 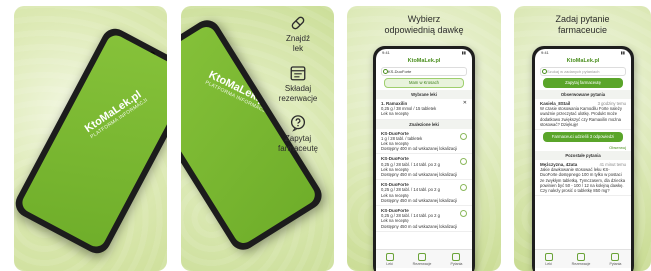 I want to click on feature-ask-pharmacist: Zapytaj farmaceutę, so click(x=298, y=134).